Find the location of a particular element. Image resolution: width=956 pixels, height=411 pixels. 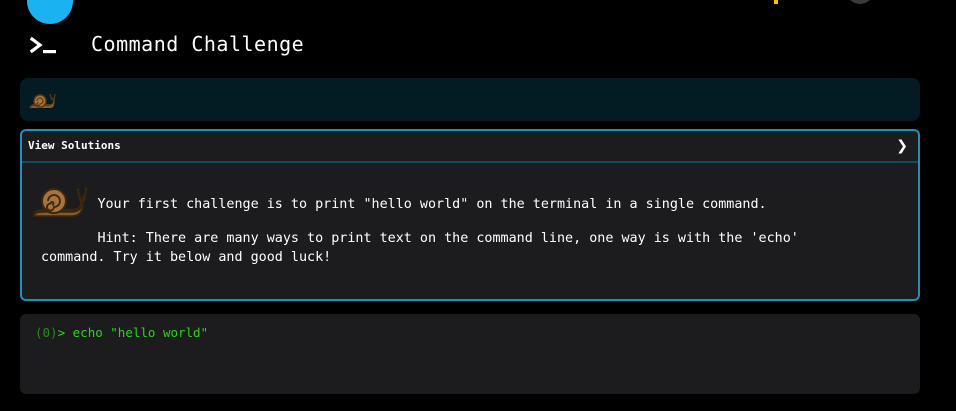

prompt: > is located at coordinates (65, 332).